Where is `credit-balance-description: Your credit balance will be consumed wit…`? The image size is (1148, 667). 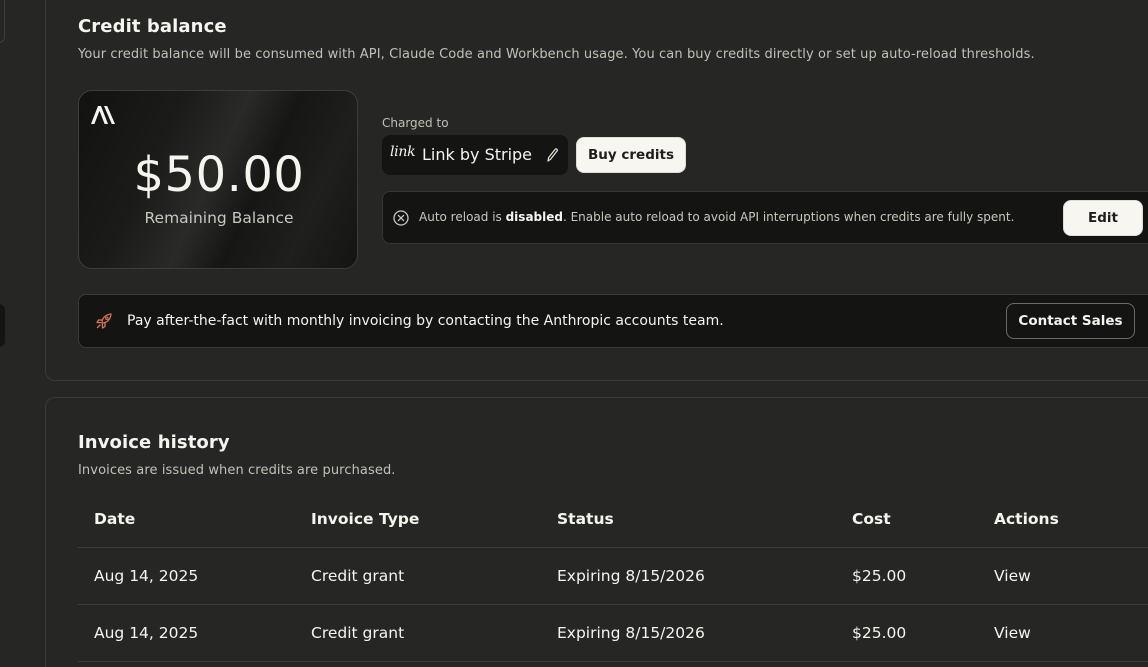
credit-balance-description: Your credit balance will be consumed wit… is located at coordinates (556, 54).